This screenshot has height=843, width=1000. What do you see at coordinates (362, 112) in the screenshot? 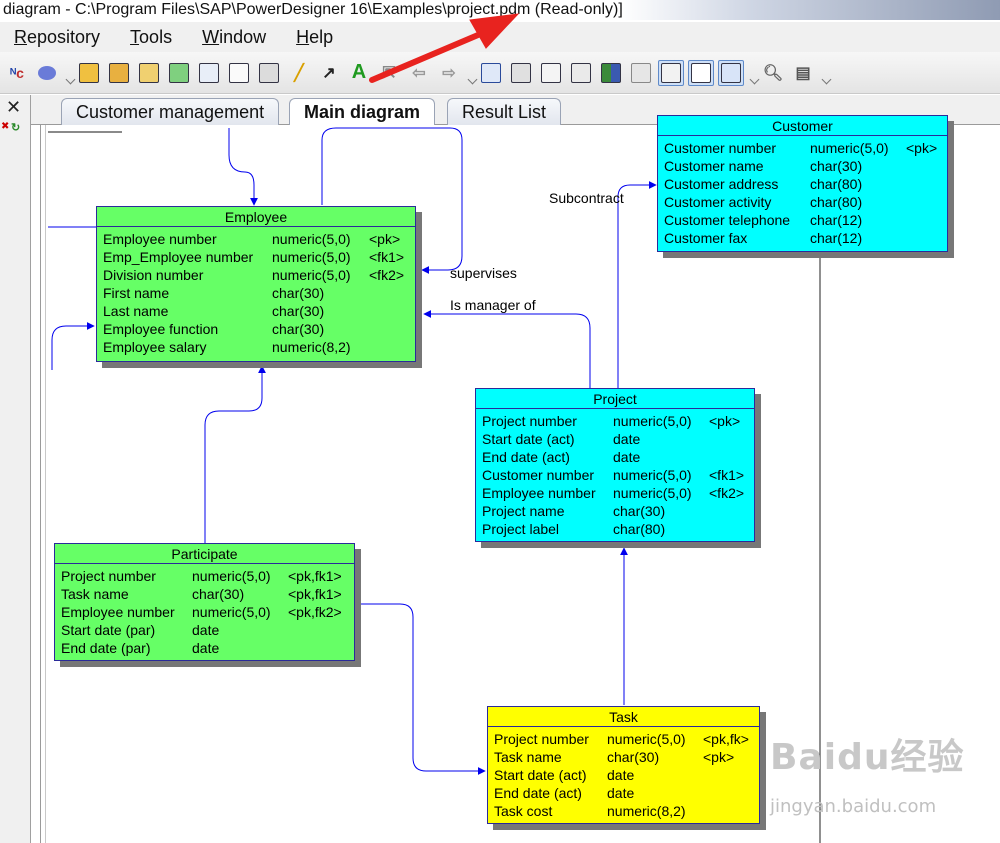
I see `tab-main-diagram: Main diagram` at bounding box center [362, 112].